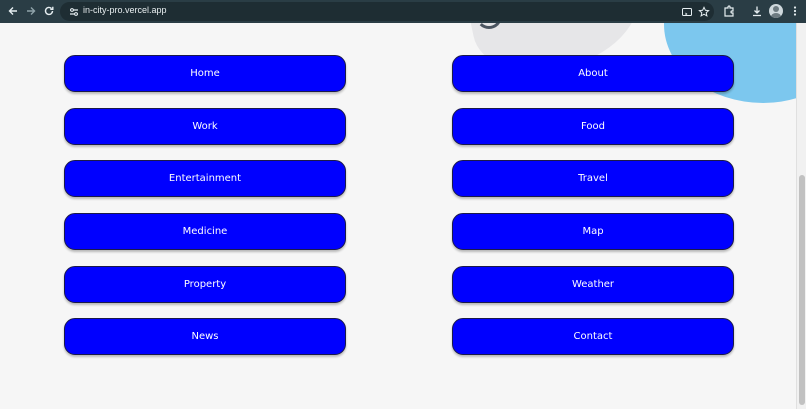  What do you see at coordinates (593, 178) in the screenshot?
I see `travel-button: Travel` at bounding box center [593, 178].